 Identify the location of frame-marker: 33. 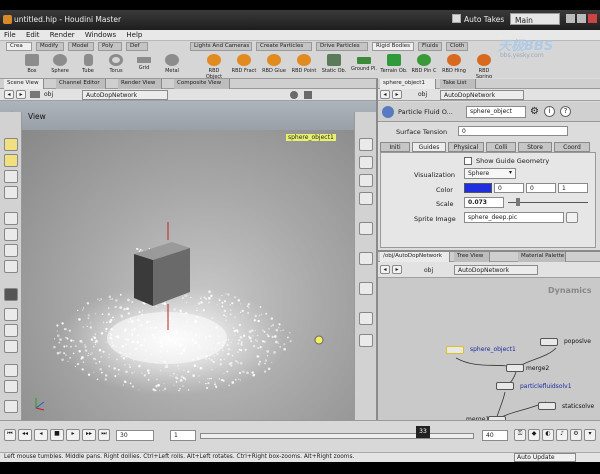
(423, 432).